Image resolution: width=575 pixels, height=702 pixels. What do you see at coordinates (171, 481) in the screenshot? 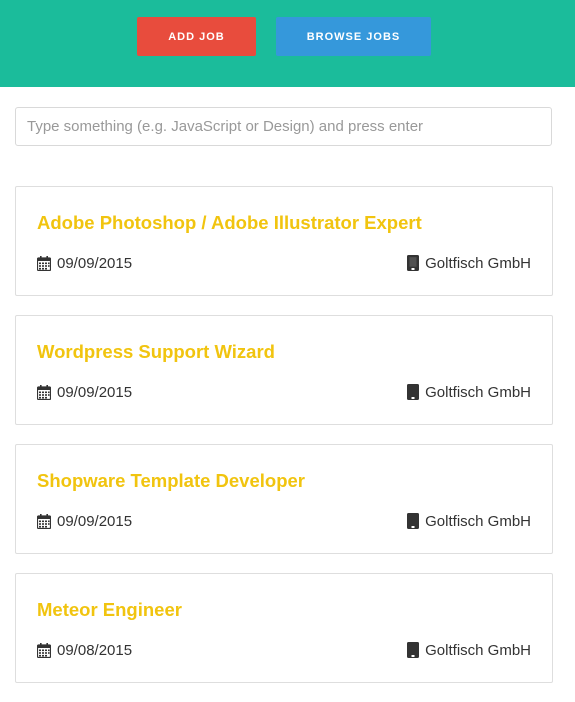
I see `job-title-link: Shopware Template Developer` at bounding box center [171, 481].